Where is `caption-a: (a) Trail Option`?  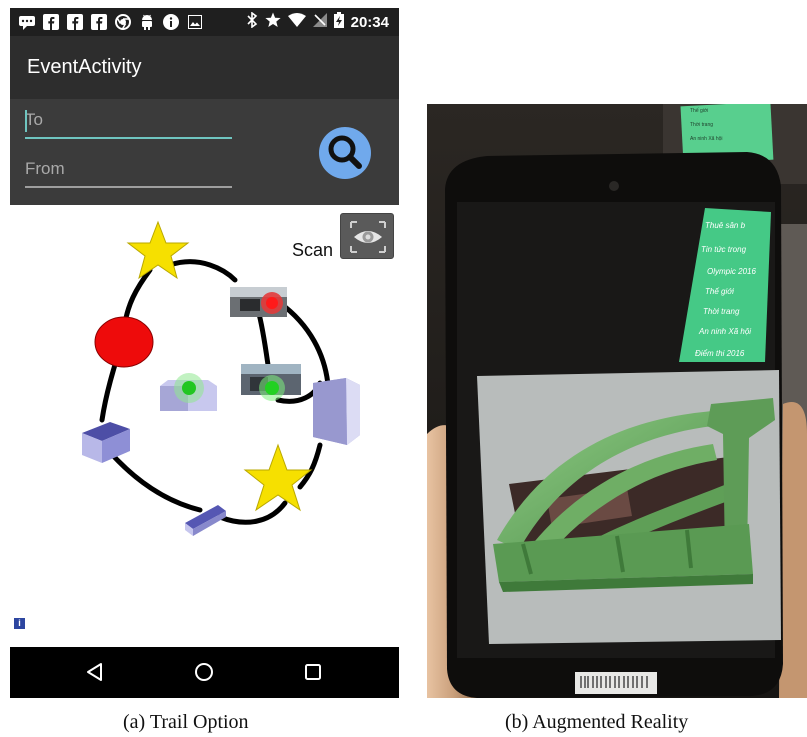
caption-a: (a) Trail Option is located at coordinates (186, 722).